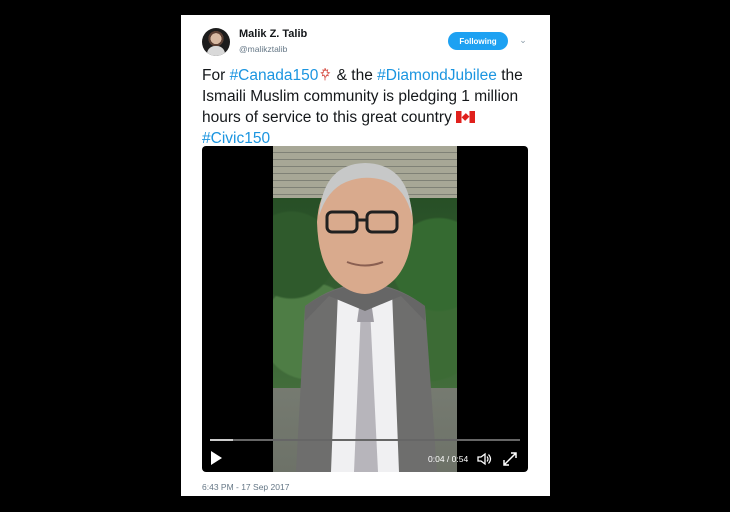 The image size is (730, 512). I want to click on maple-leaf-icon, so click(325, 74).